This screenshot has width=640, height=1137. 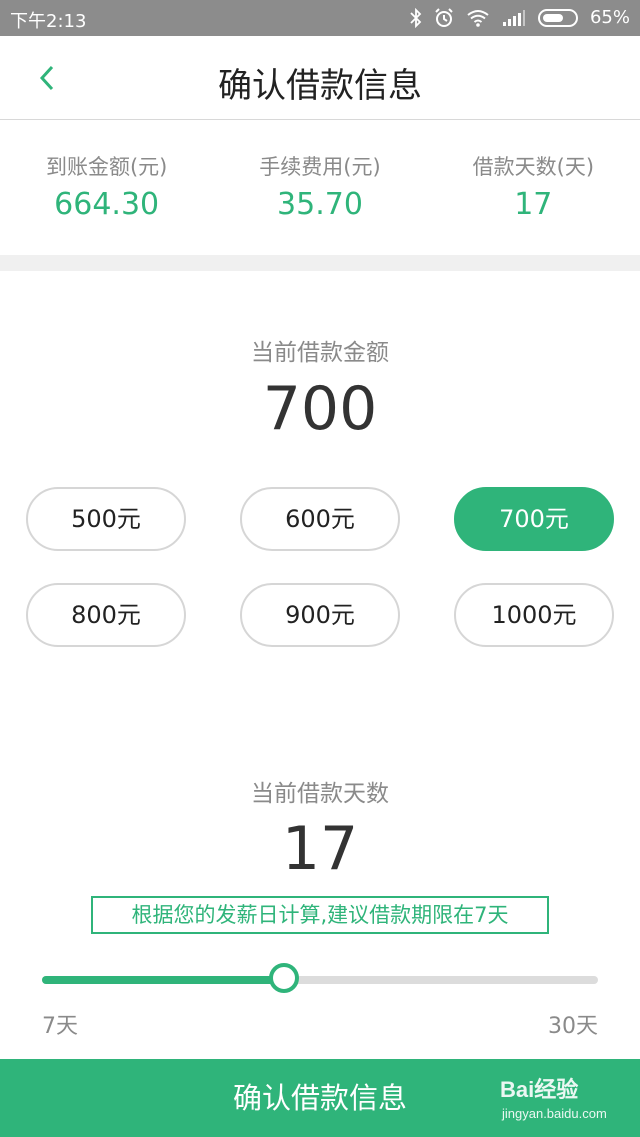 What do you see at coordinates (320, 18) in the screenshot?
I see `status-bar: 下午2:13 65%` at bounding box center [320, 18].